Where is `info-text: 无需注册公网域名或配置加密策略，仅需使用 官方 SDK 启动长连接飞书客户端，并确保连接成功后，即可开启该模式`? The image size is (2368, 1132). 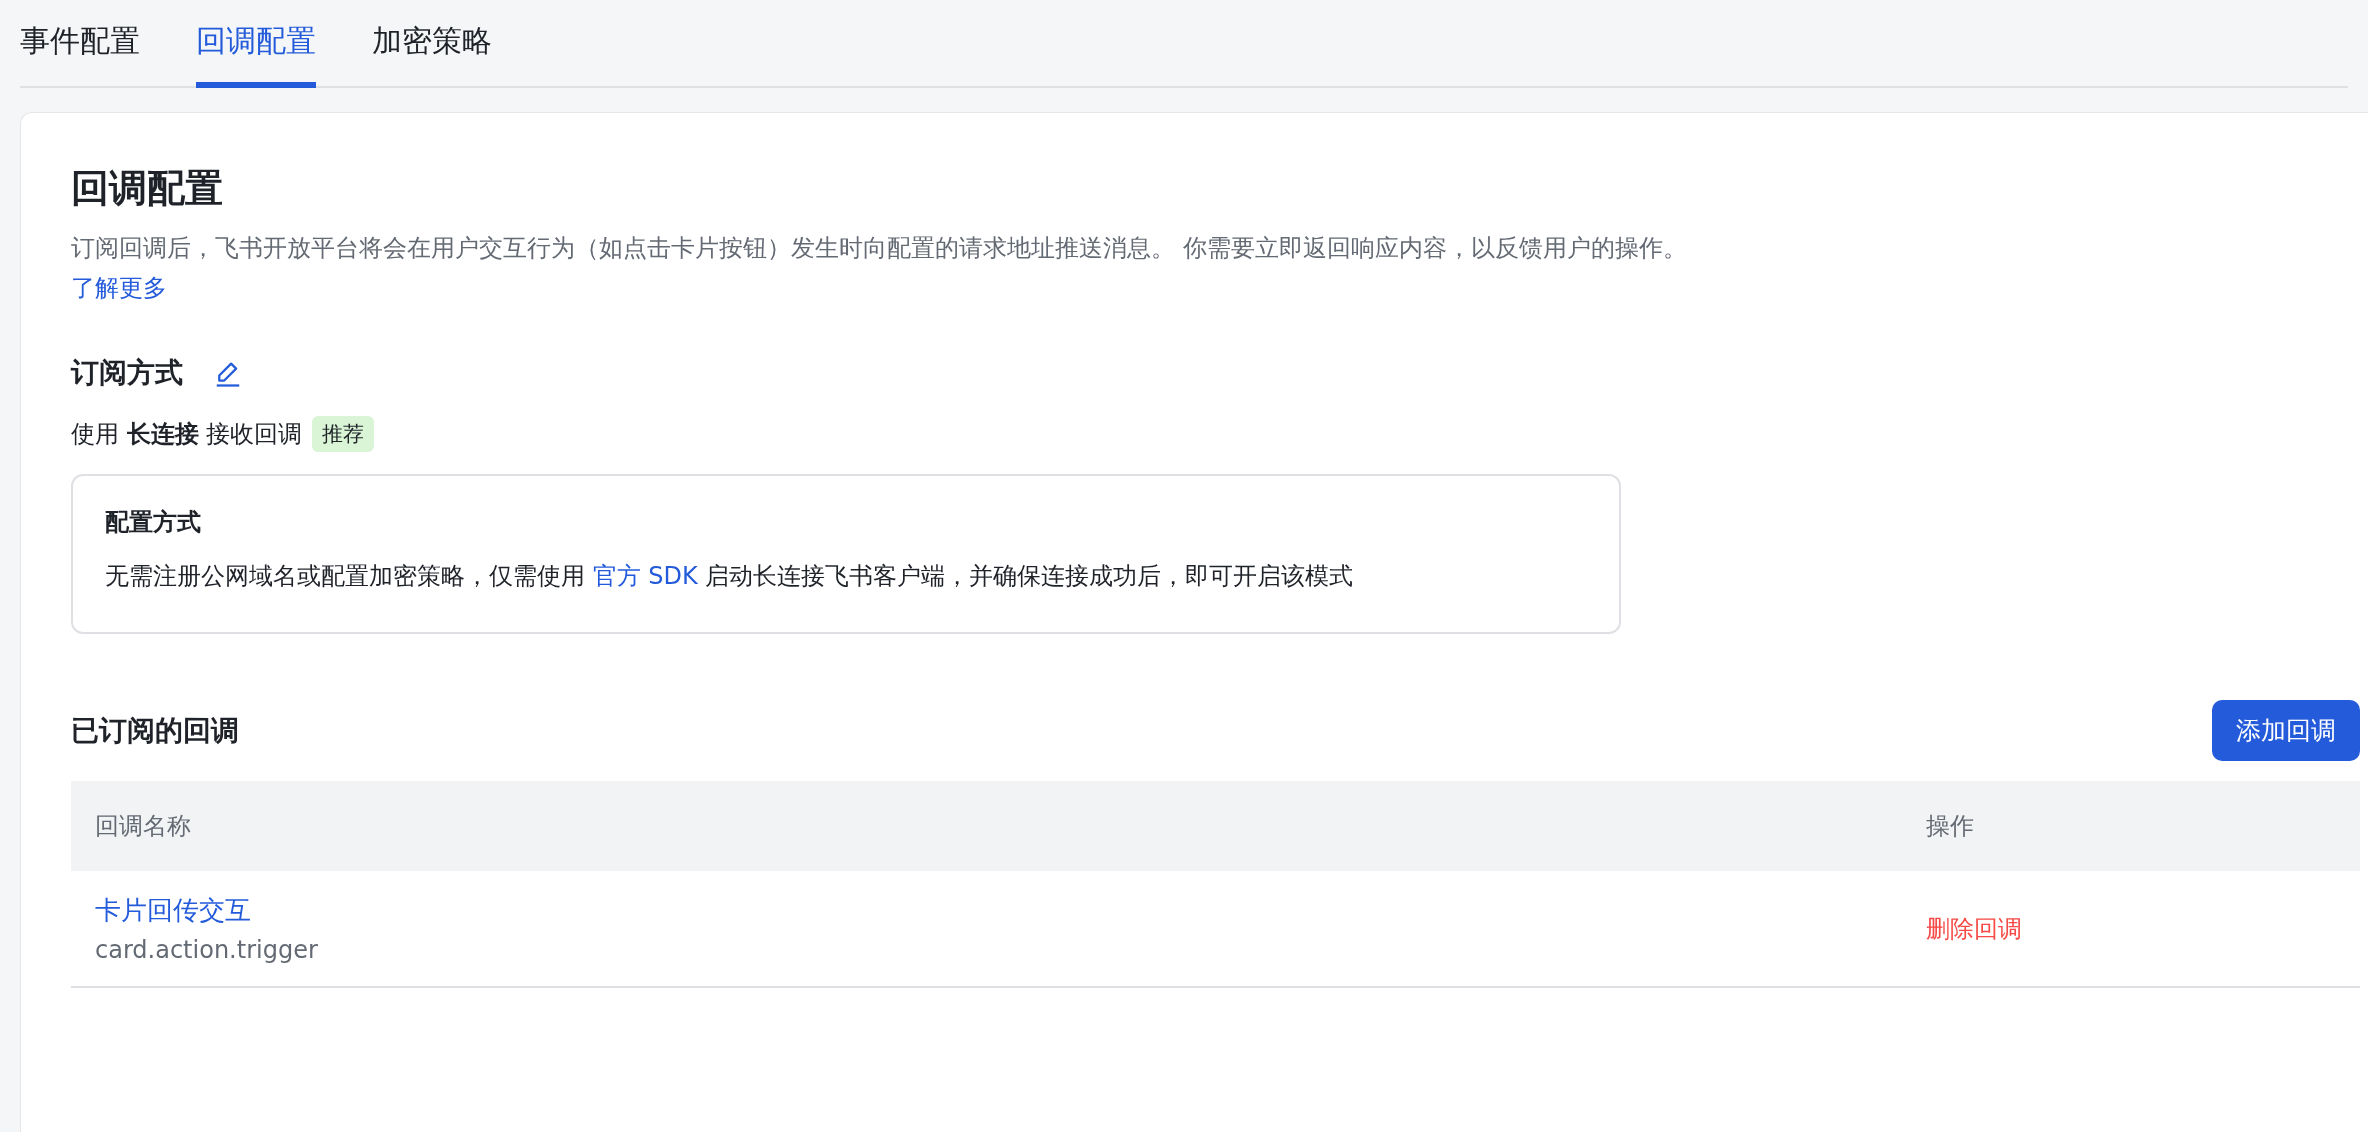
info-text: 无需注册公网域名或配置加密策略，仅需使用 官方 SDK 启动长连接飞书客户端，并确保连接成功后，即可开启该模式 is located at coordinates (730, 576).